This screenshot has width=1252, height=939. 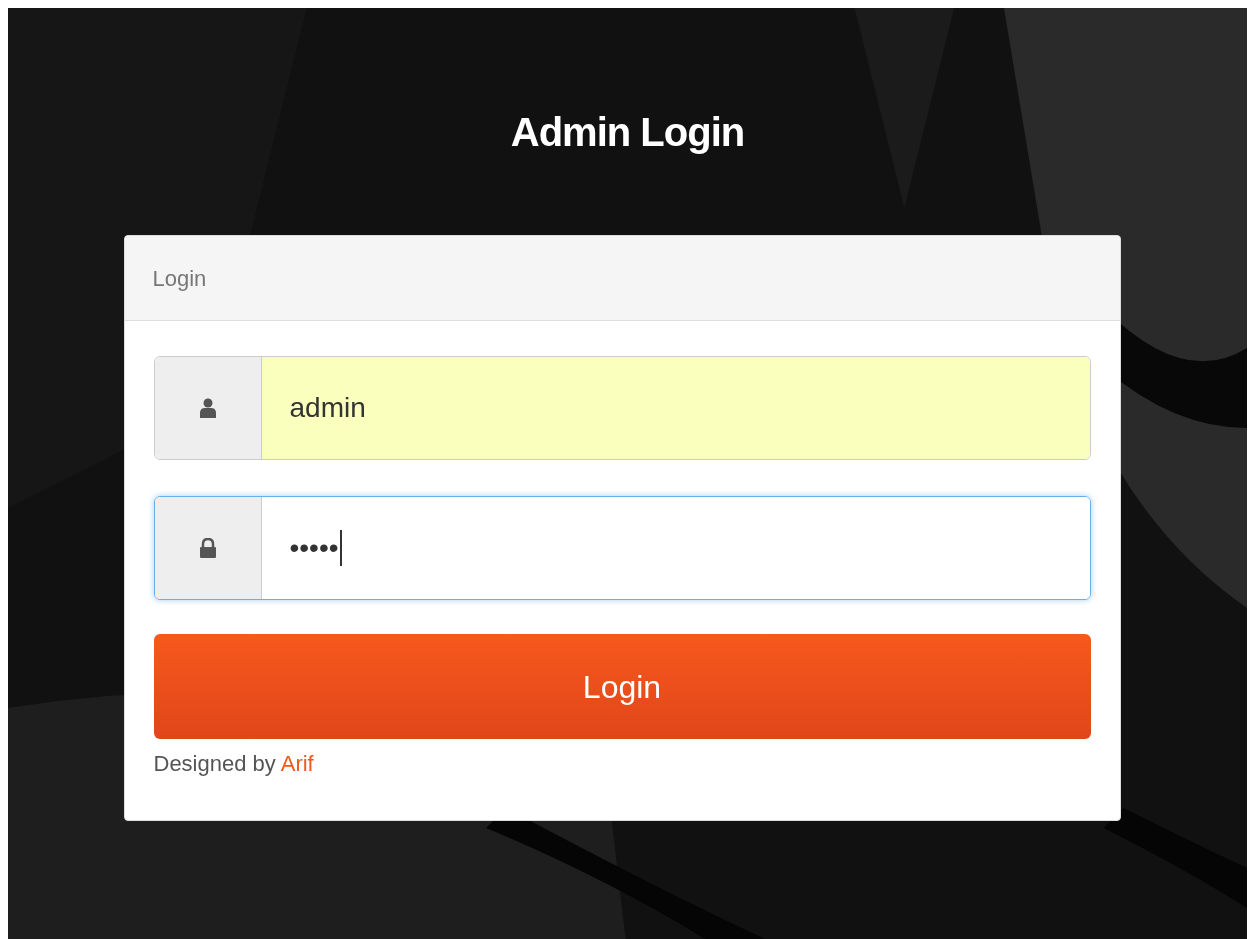 What do you see at coordinates (622, 686) in the screenshot?
I see `login-button: Login` at bounding box center [622, 686].